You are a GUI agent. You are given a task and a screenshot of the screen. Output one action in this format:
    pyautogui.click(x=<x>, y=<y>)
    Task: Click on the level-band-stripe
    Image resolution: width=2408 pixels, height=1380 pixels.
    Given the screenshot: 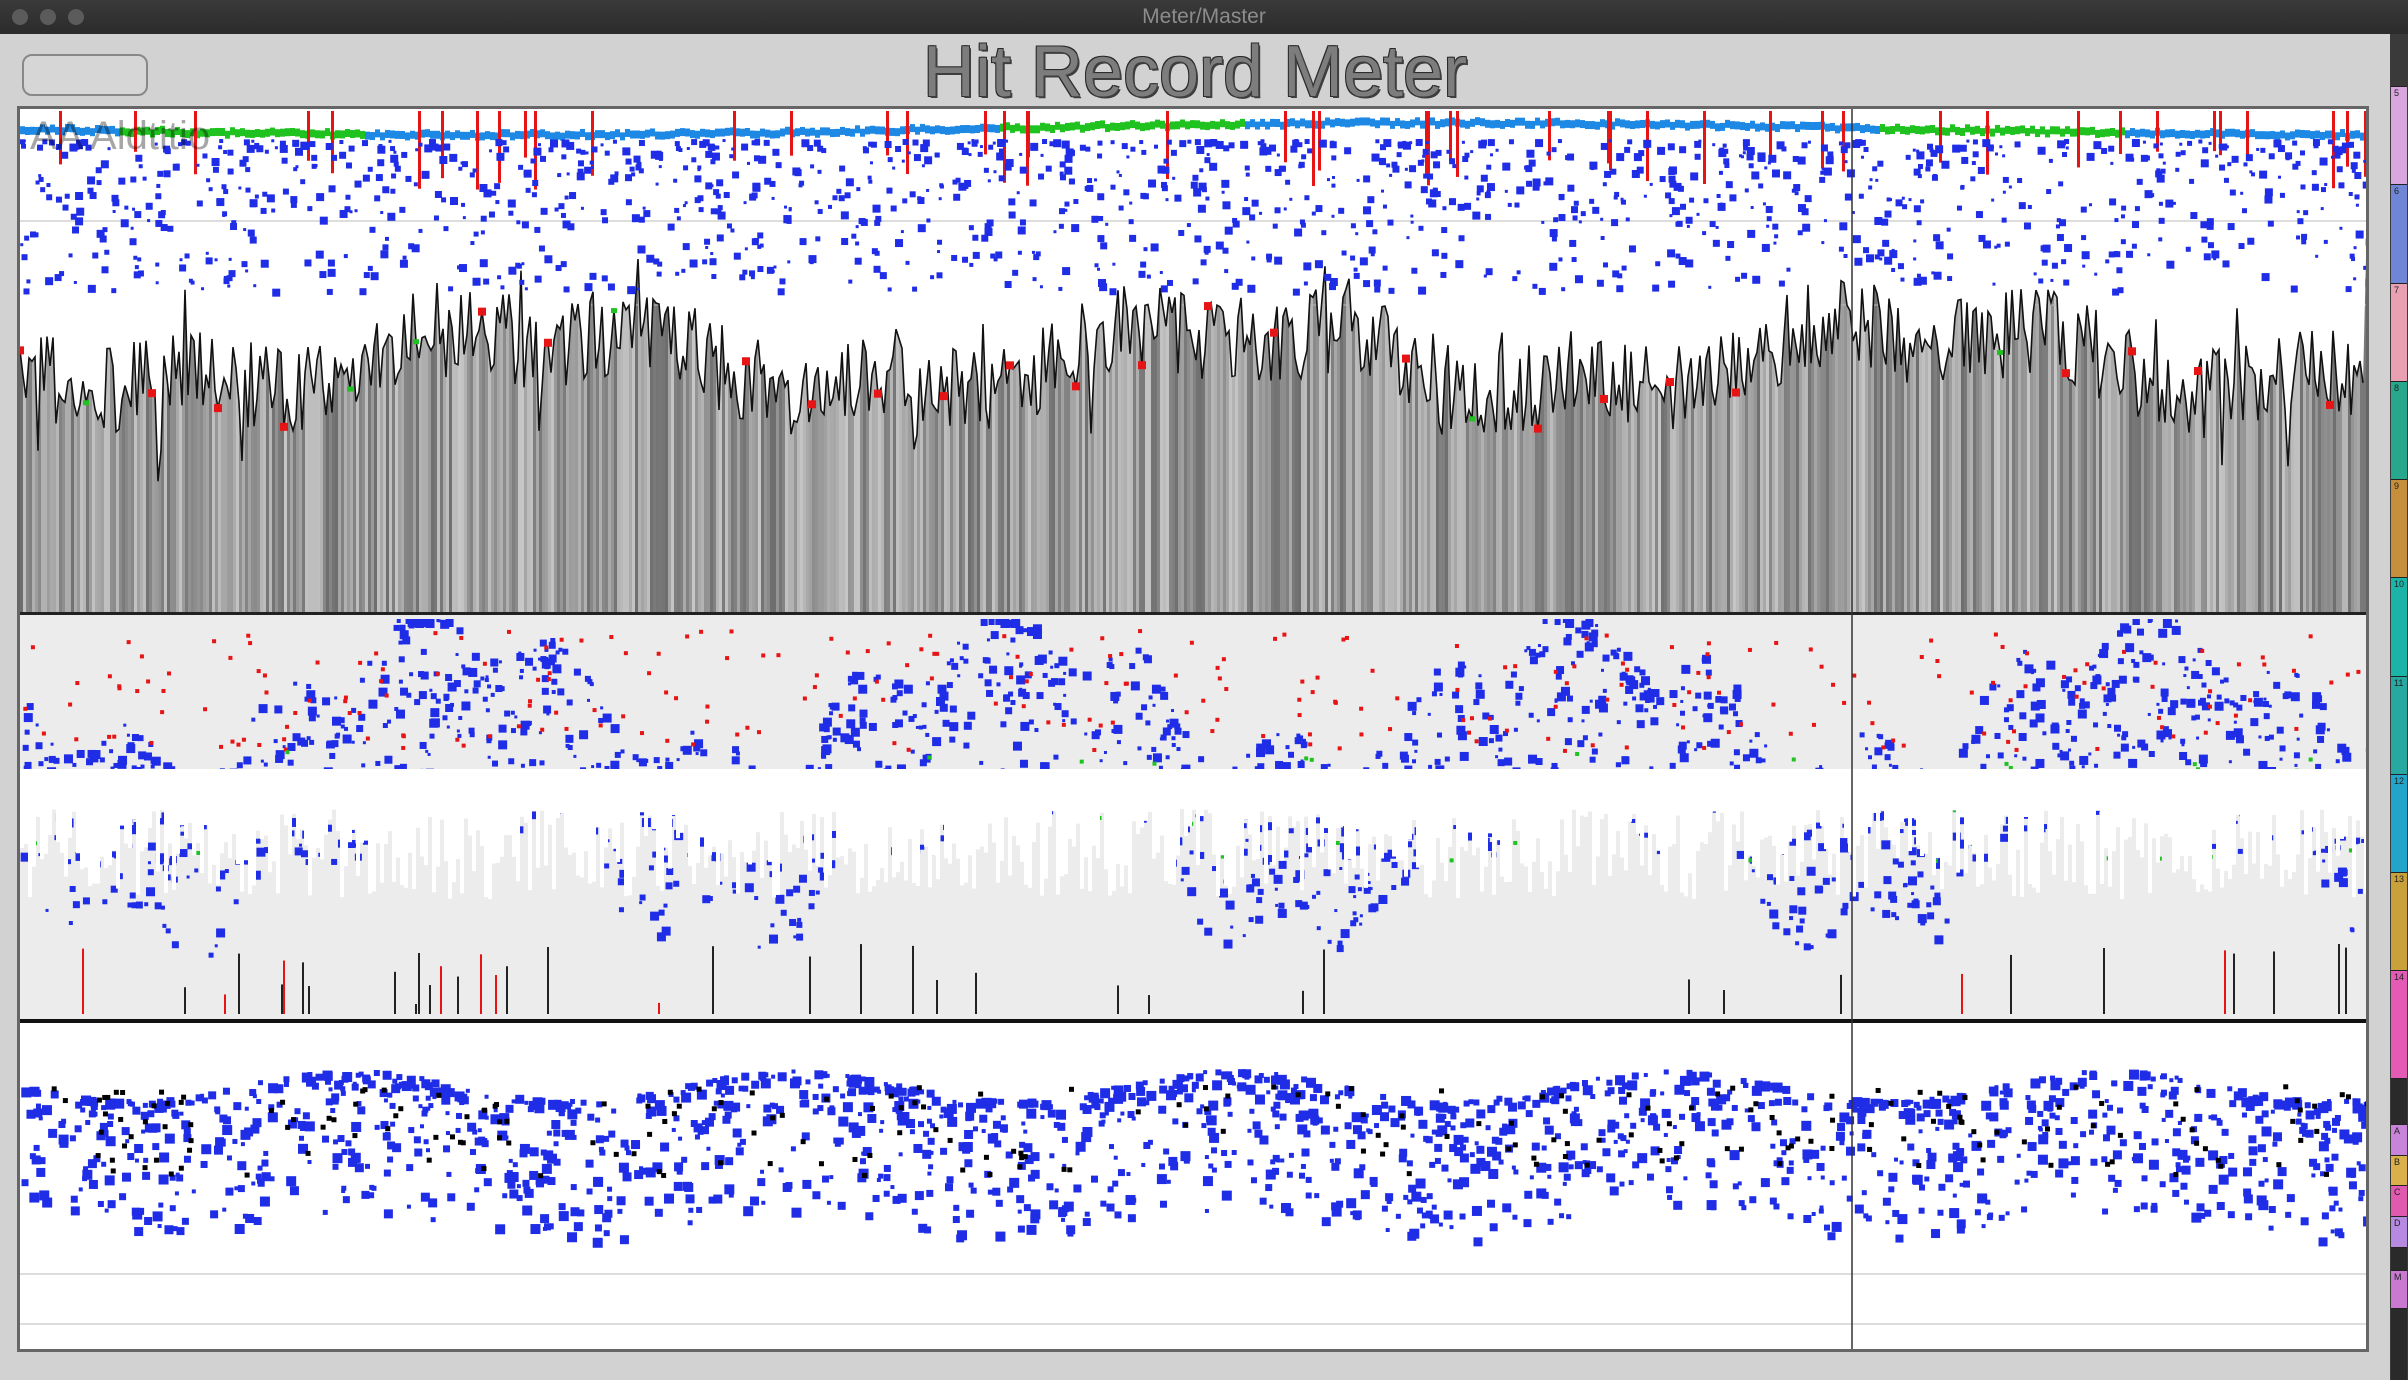 What is the action you would take?
    pyautogui.click(x=1875, y=434)
    